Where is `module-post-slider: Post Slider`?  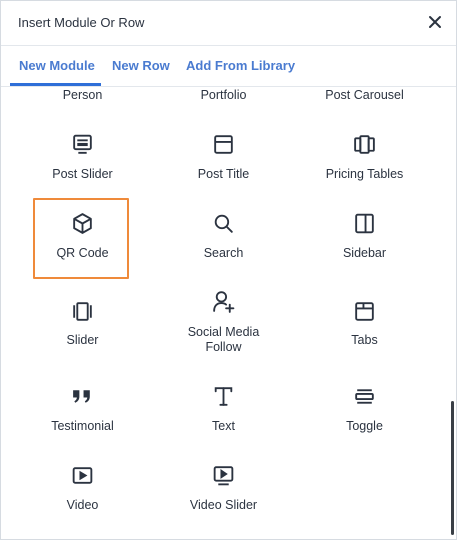 module-post-slider: Post Slider is located at coordinates (82, 157).